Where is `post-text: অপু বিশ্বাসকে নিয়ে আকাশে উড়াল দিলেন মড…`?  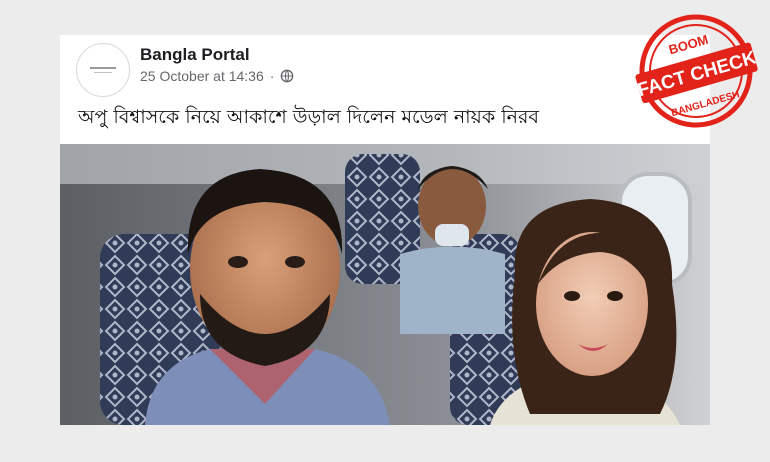
post-text: অপু বিশ্বাসকে নিয়ে আকাশে উড়াল দিলেন মড… is located at coordinates (309, 117).